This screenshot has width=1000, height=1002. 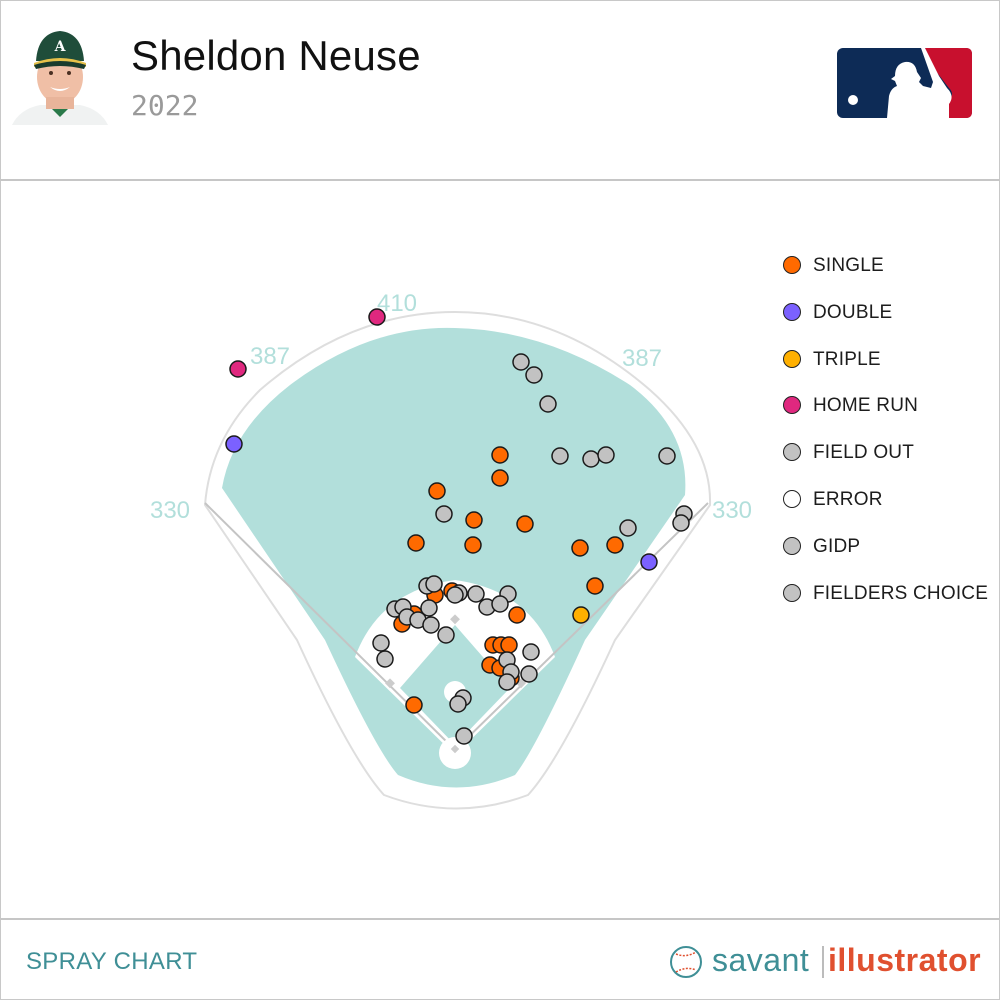 What do you see at coordinates (170, 510) in the screenshot?
I see `fence-distance-left-field-line: 330` at bounding box center [170, 510].